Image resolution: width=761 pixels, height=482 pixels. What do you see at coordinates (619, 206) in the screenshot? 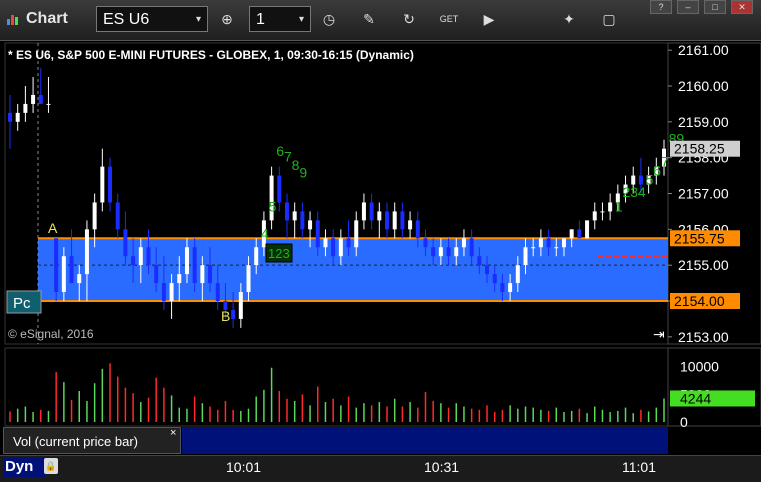
I see `count-label: 1` at bounding box center [619, 206].